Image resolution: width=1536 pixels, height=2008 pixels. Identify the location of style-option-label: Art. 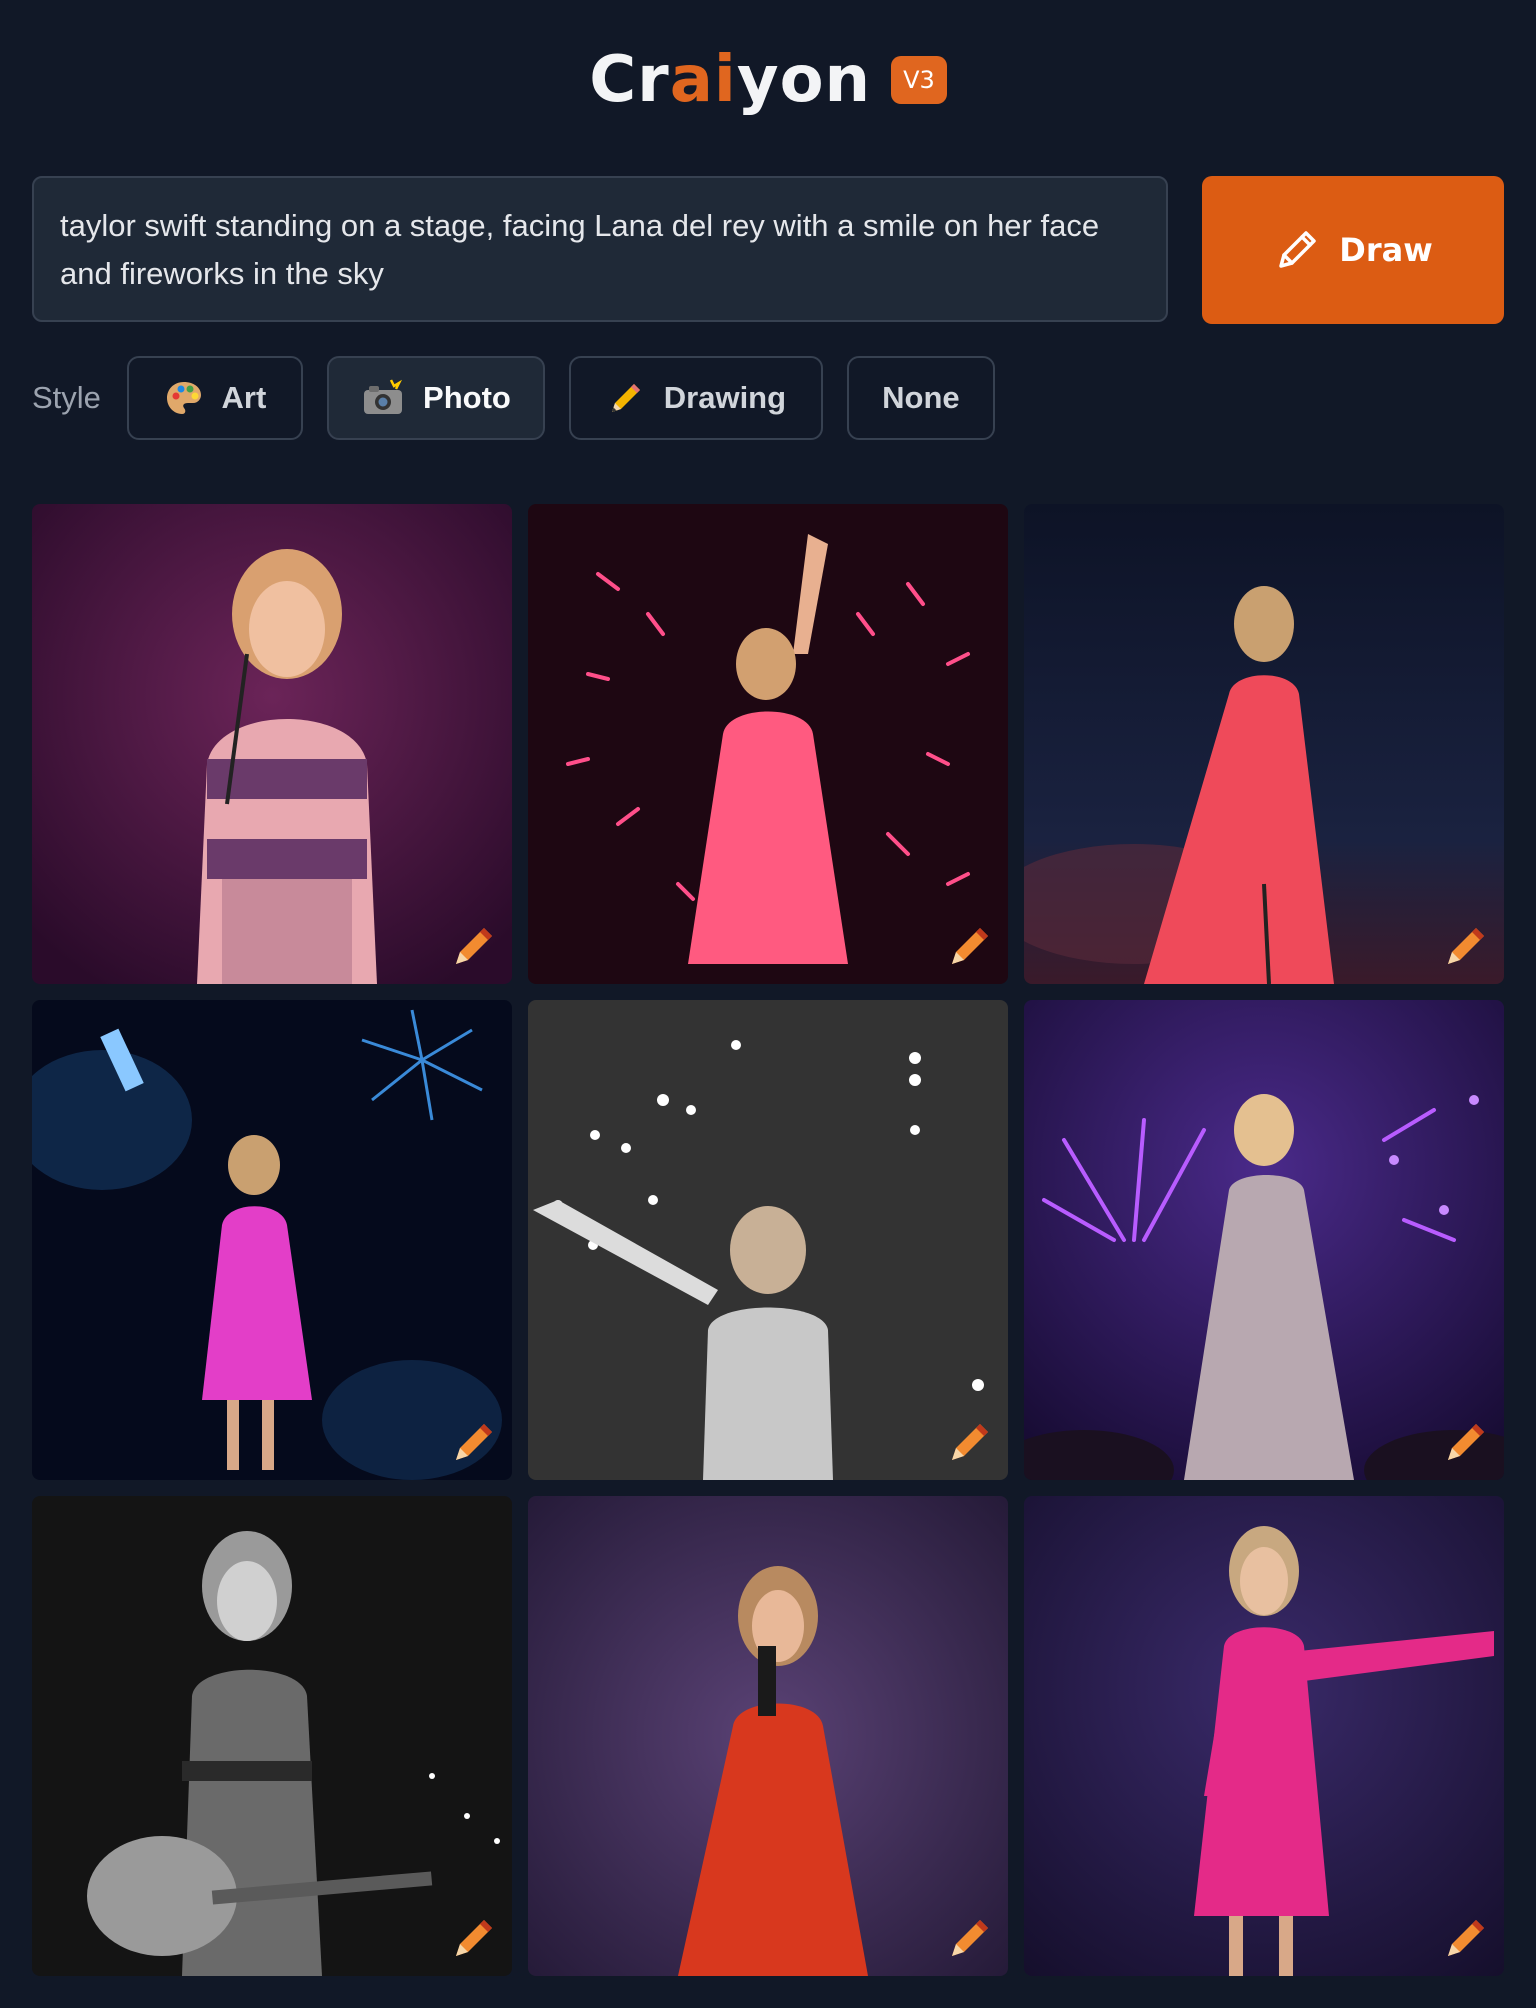
(244, 397).